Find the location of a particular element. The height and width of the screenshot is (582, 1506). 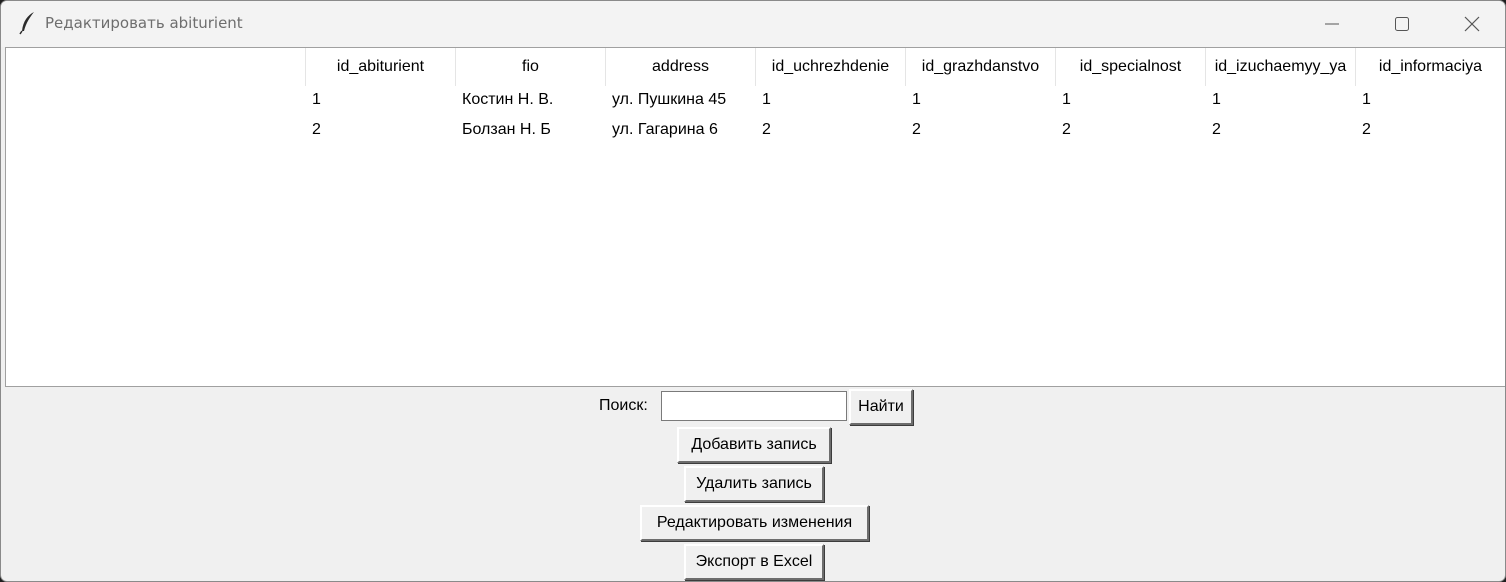

column-header: id_grazhdanstvo is located at coordinates (980, 67).